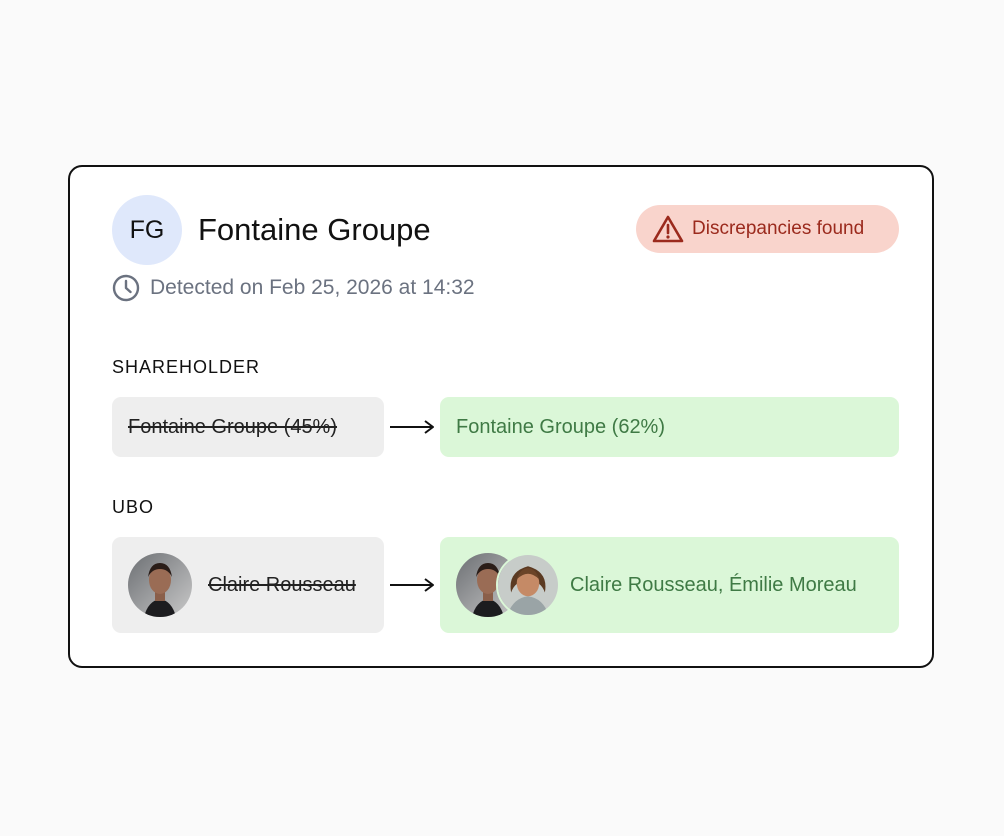  I want to click on company-initials: FG, so click(147, 229).